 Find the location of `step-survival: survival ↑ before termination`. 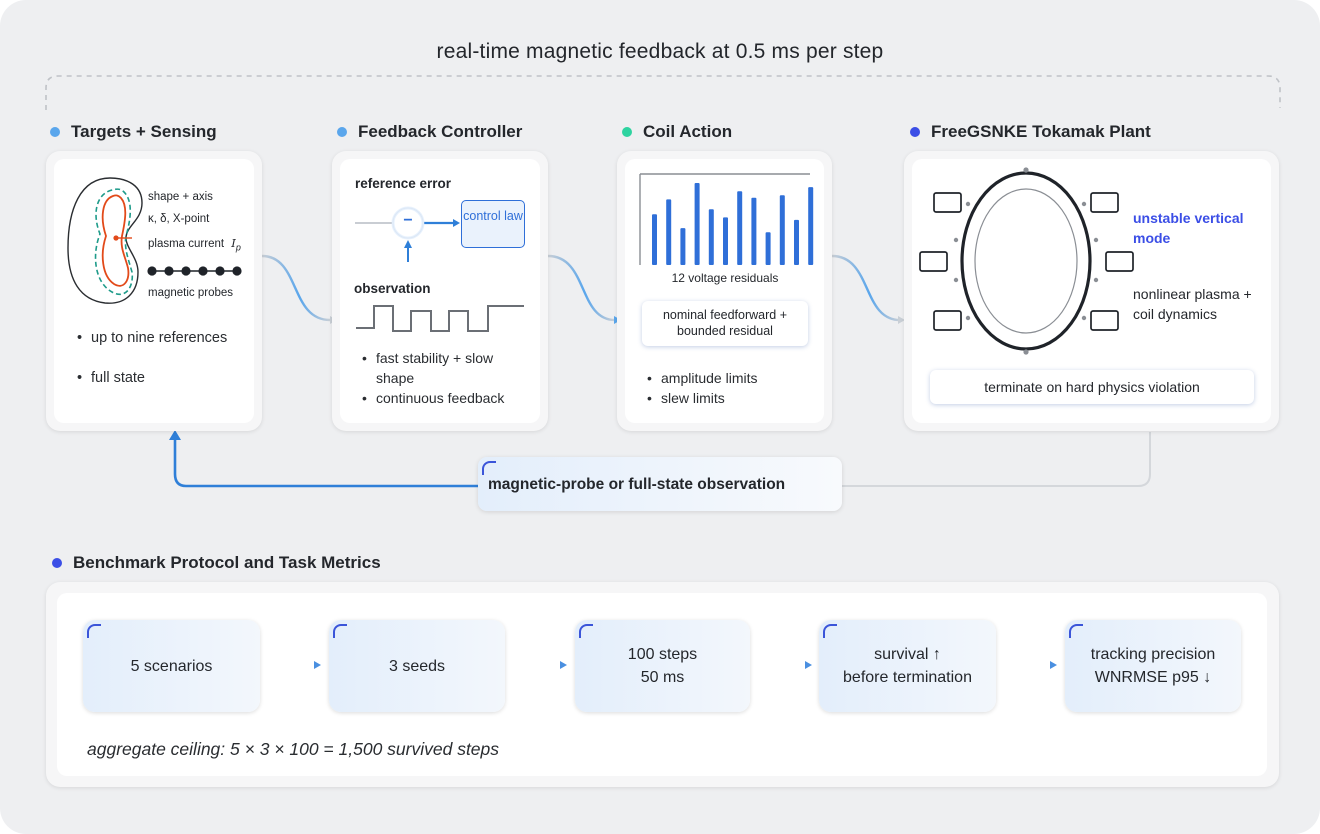

step-survival: survival ↑ before termination is located at coordinates (907, 666).